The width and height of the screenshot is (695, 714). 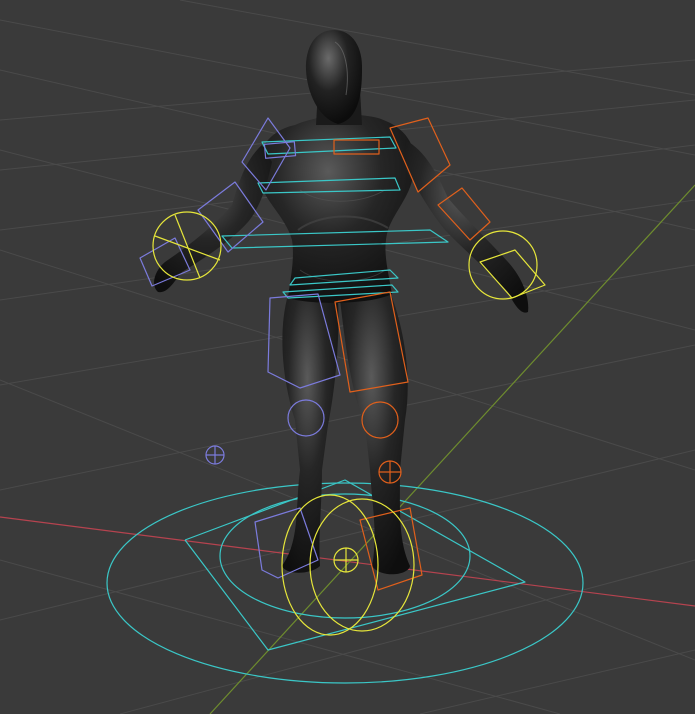 What do you see at coordinates (334, 77) in the screenshot?
I see `head` at bounding box center [334, 77].